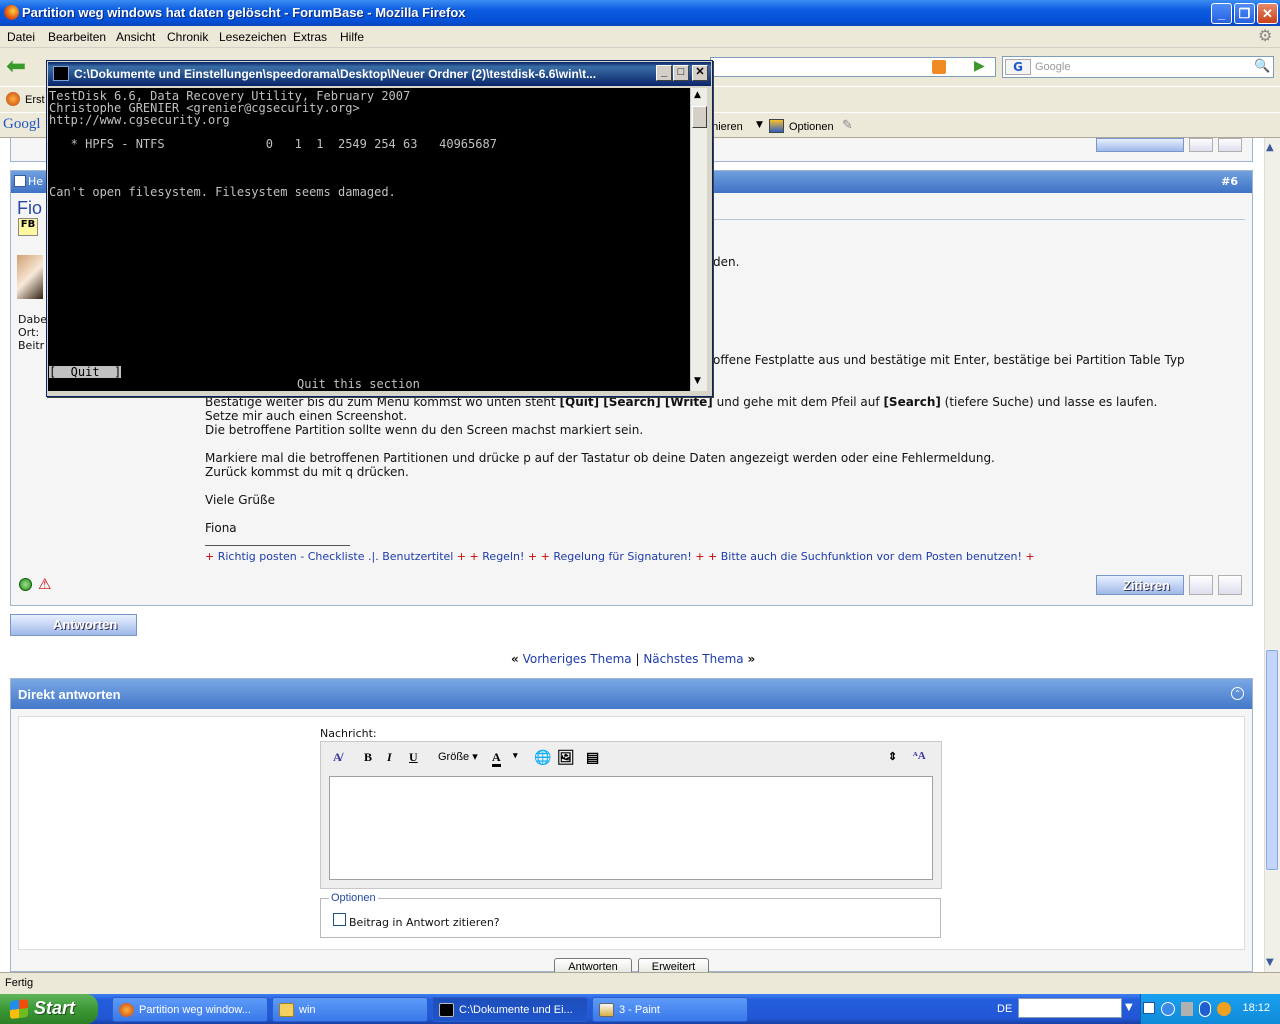 The width and height of the screenshot is (1280, 1024). What do you see at coordinates (503, 556) in the screenshot?
I see `sig-link-regeln: Regeln!` at bounding box center [503, 556].